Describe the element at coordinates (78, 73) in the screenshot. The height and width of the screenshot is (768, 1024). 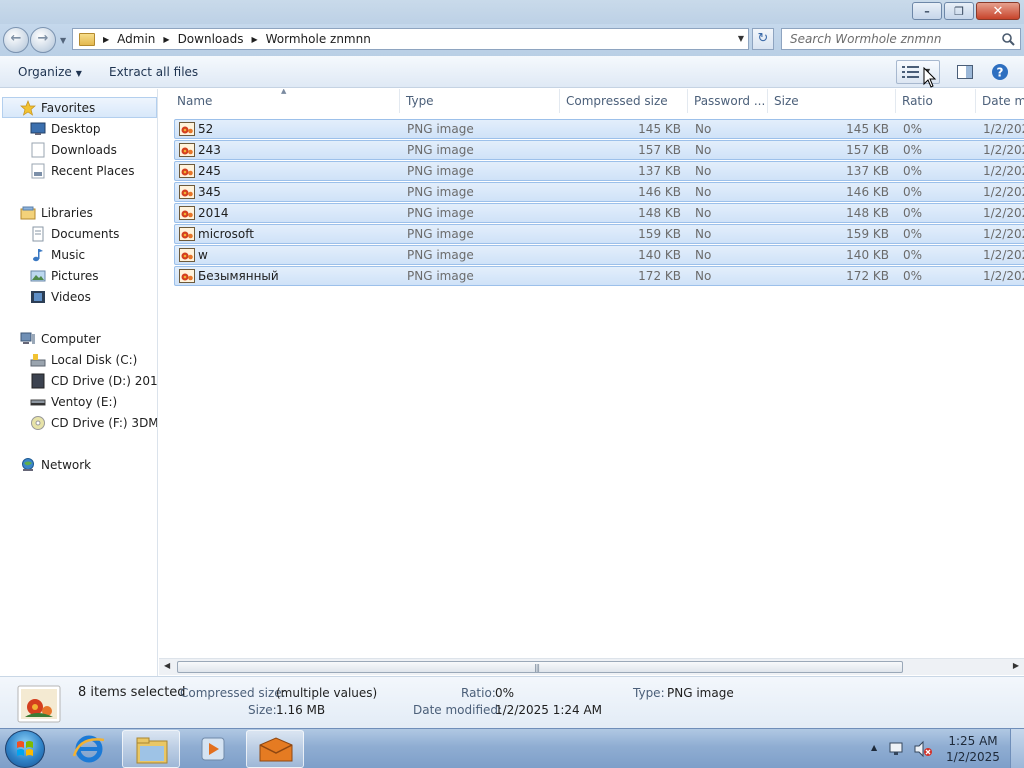
I see `chevron-down-icon: ▼` at that location.